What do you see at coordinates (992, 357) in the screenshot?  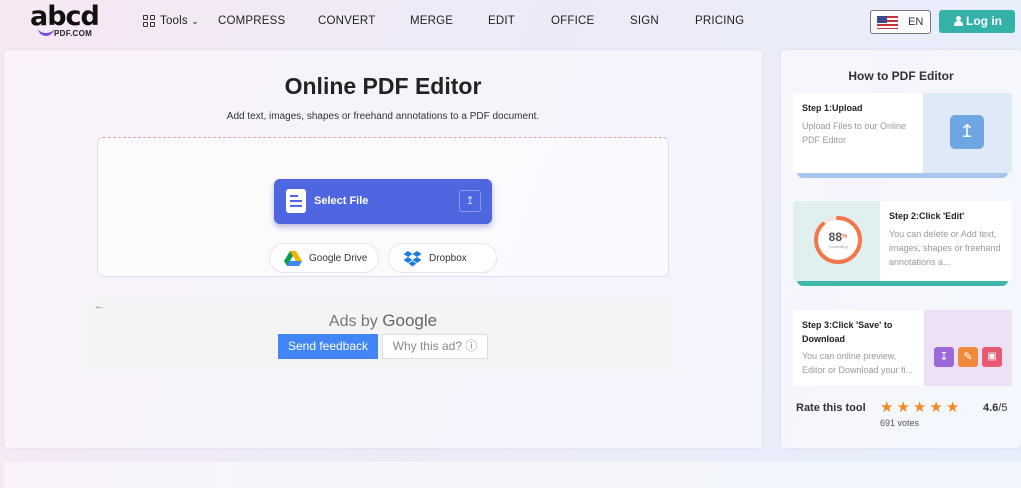 I see `preview-icon: ▣` at bounding box center [992, 357].